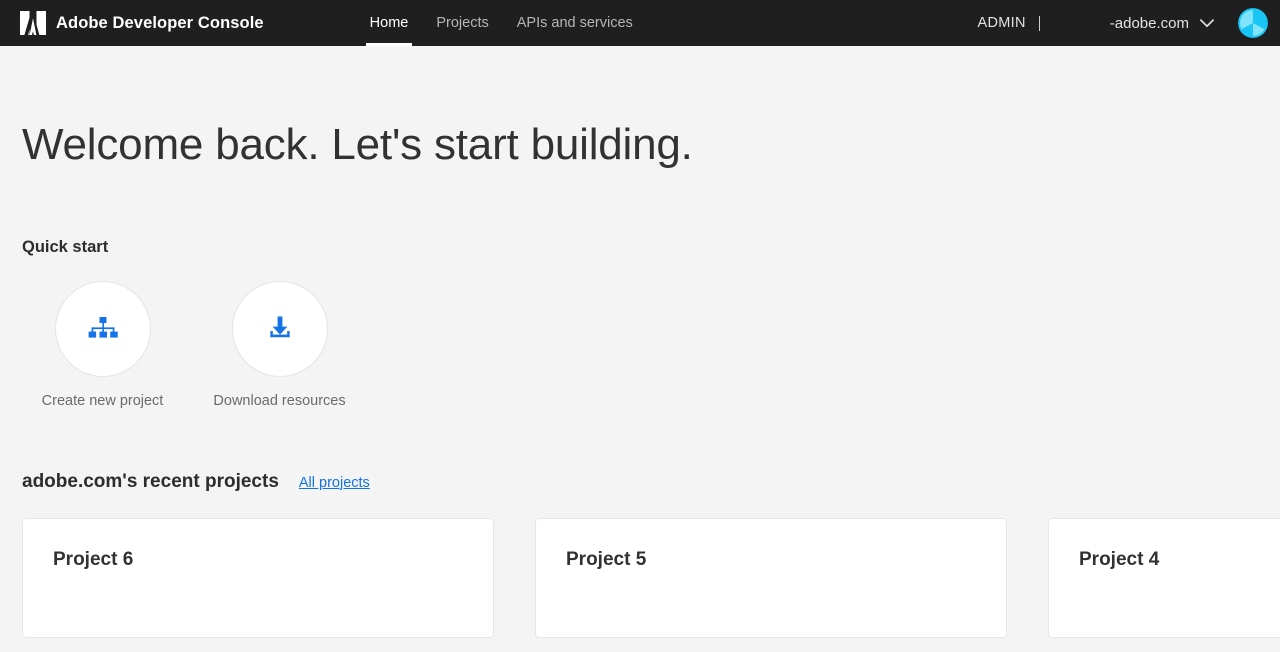  Describe the element at coordinates (279, 400) in the screenshot. I see `download-resources-label: Download resources` at that location.